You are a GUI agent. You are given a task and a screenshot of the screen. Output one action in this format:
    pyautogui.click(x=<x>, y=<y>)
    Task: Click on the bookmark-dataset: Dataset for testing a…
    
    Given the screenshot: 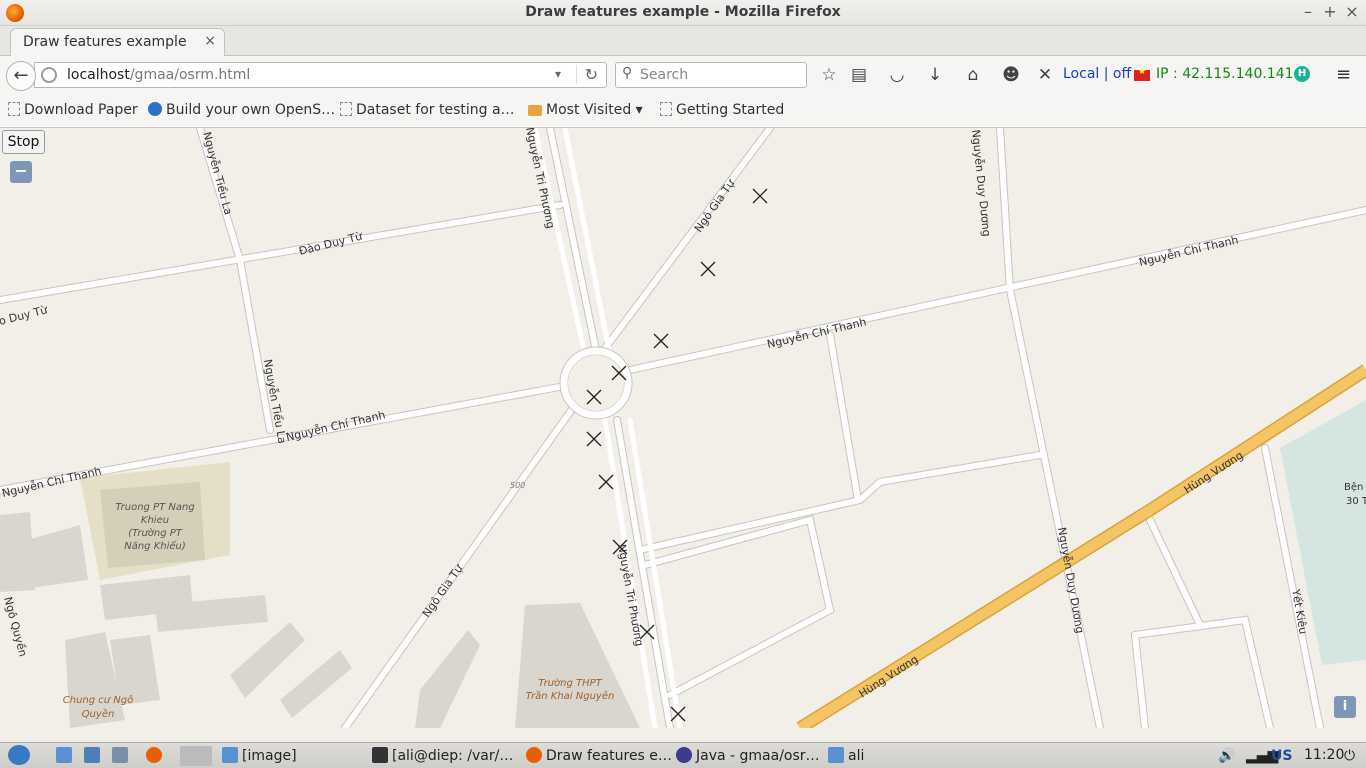 What is the action you would take?
    pyautogui.click(x=427, y=110)
    